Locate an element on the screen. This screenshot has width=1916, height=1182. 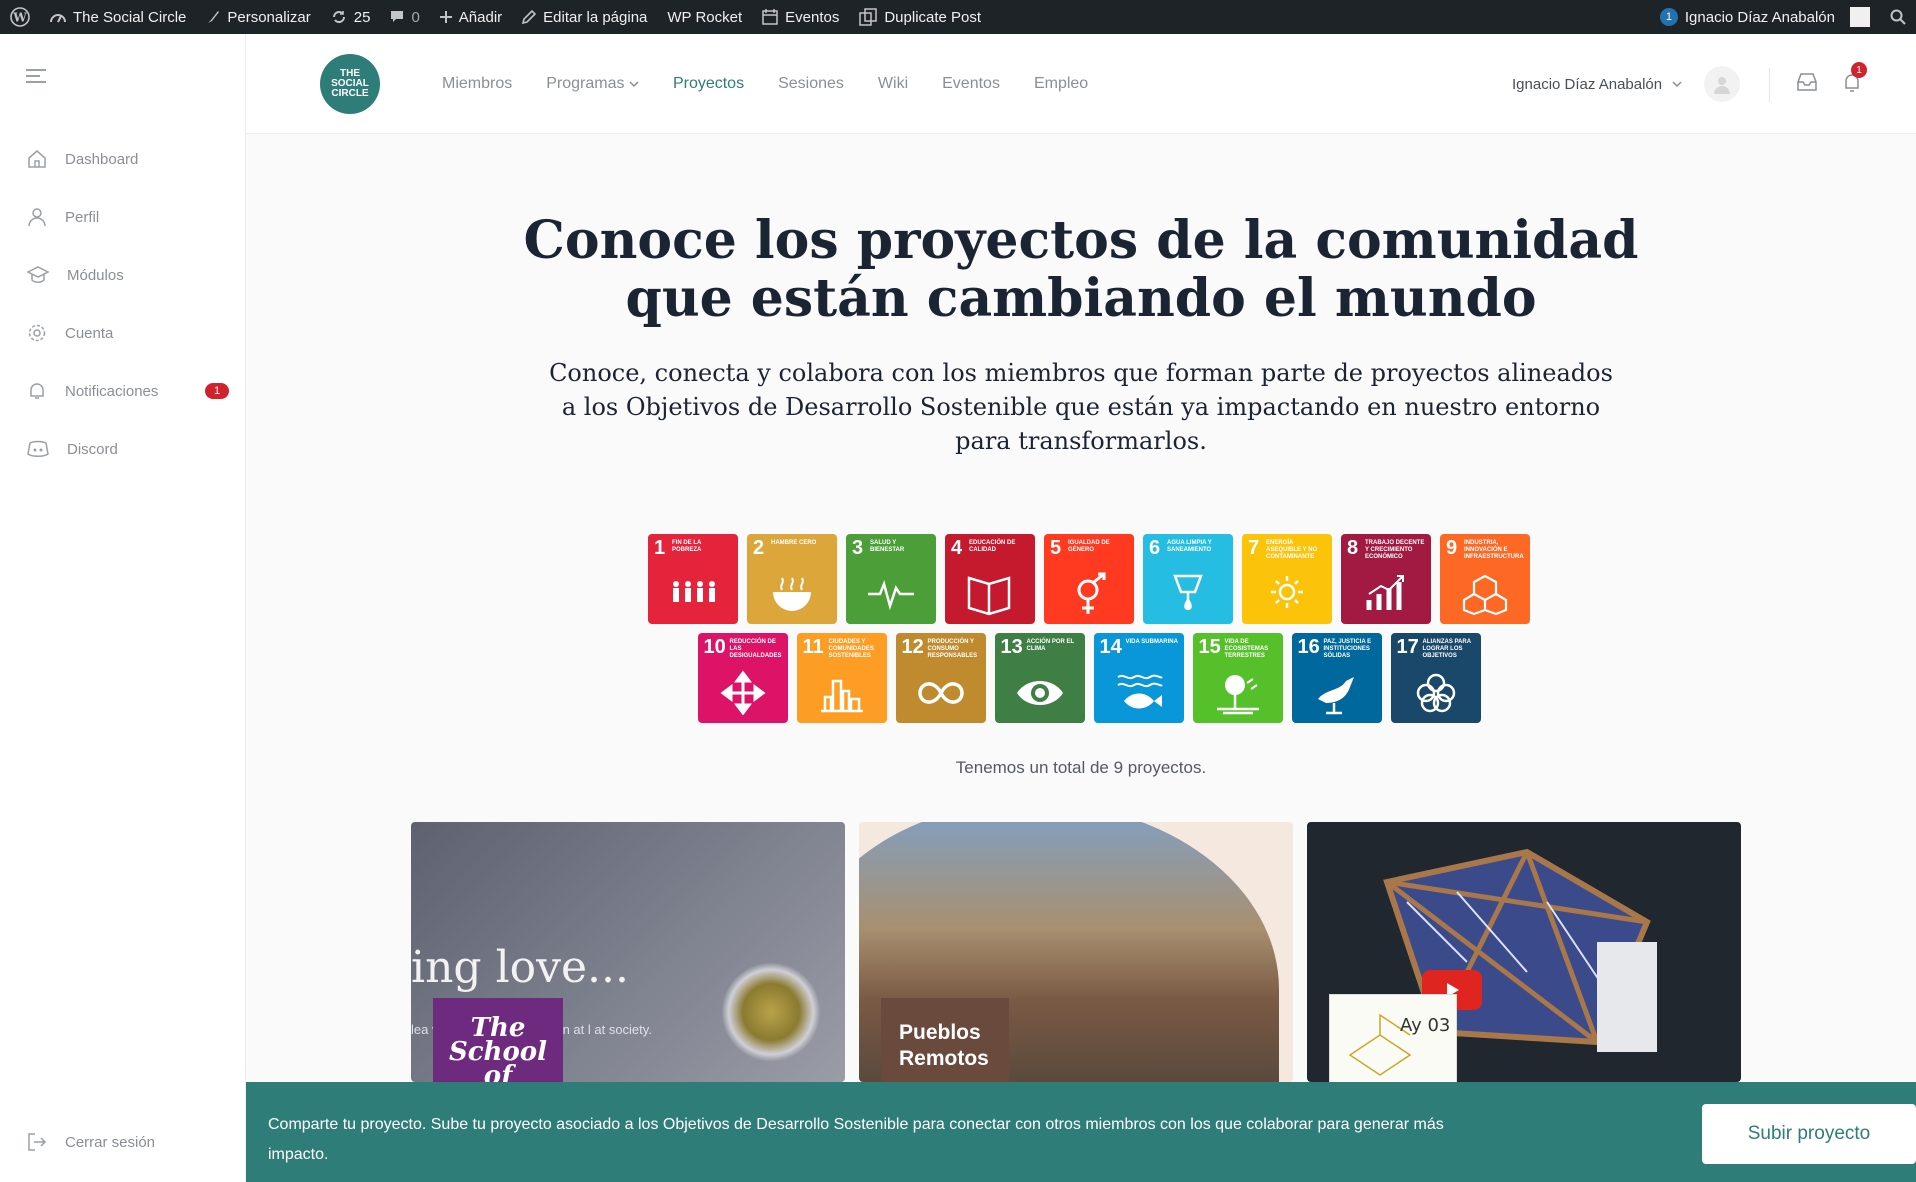
adminbar-duplicate-label: Duplicate Post is located at coordinates (933, 17).